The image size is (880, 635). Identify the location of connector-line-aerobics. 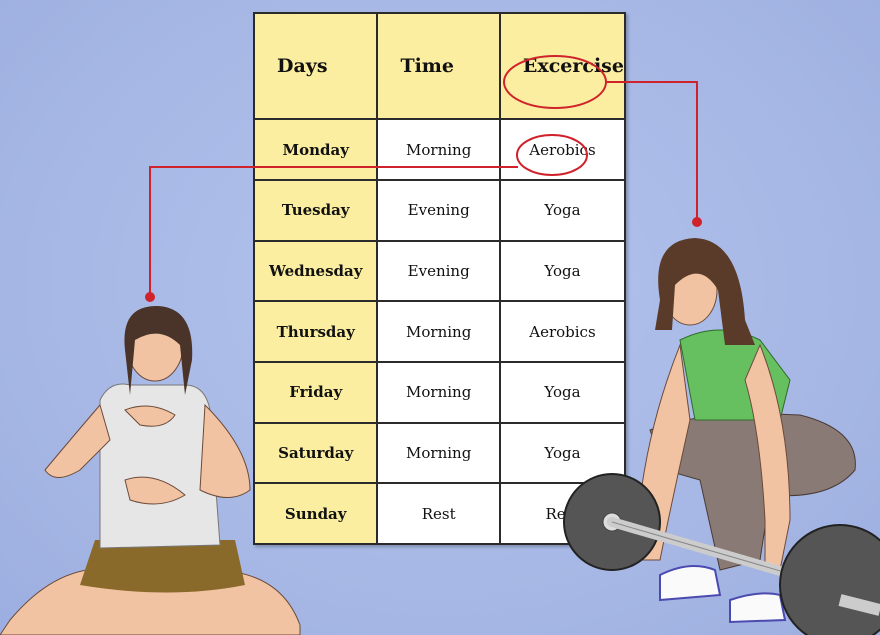
(652, 151).